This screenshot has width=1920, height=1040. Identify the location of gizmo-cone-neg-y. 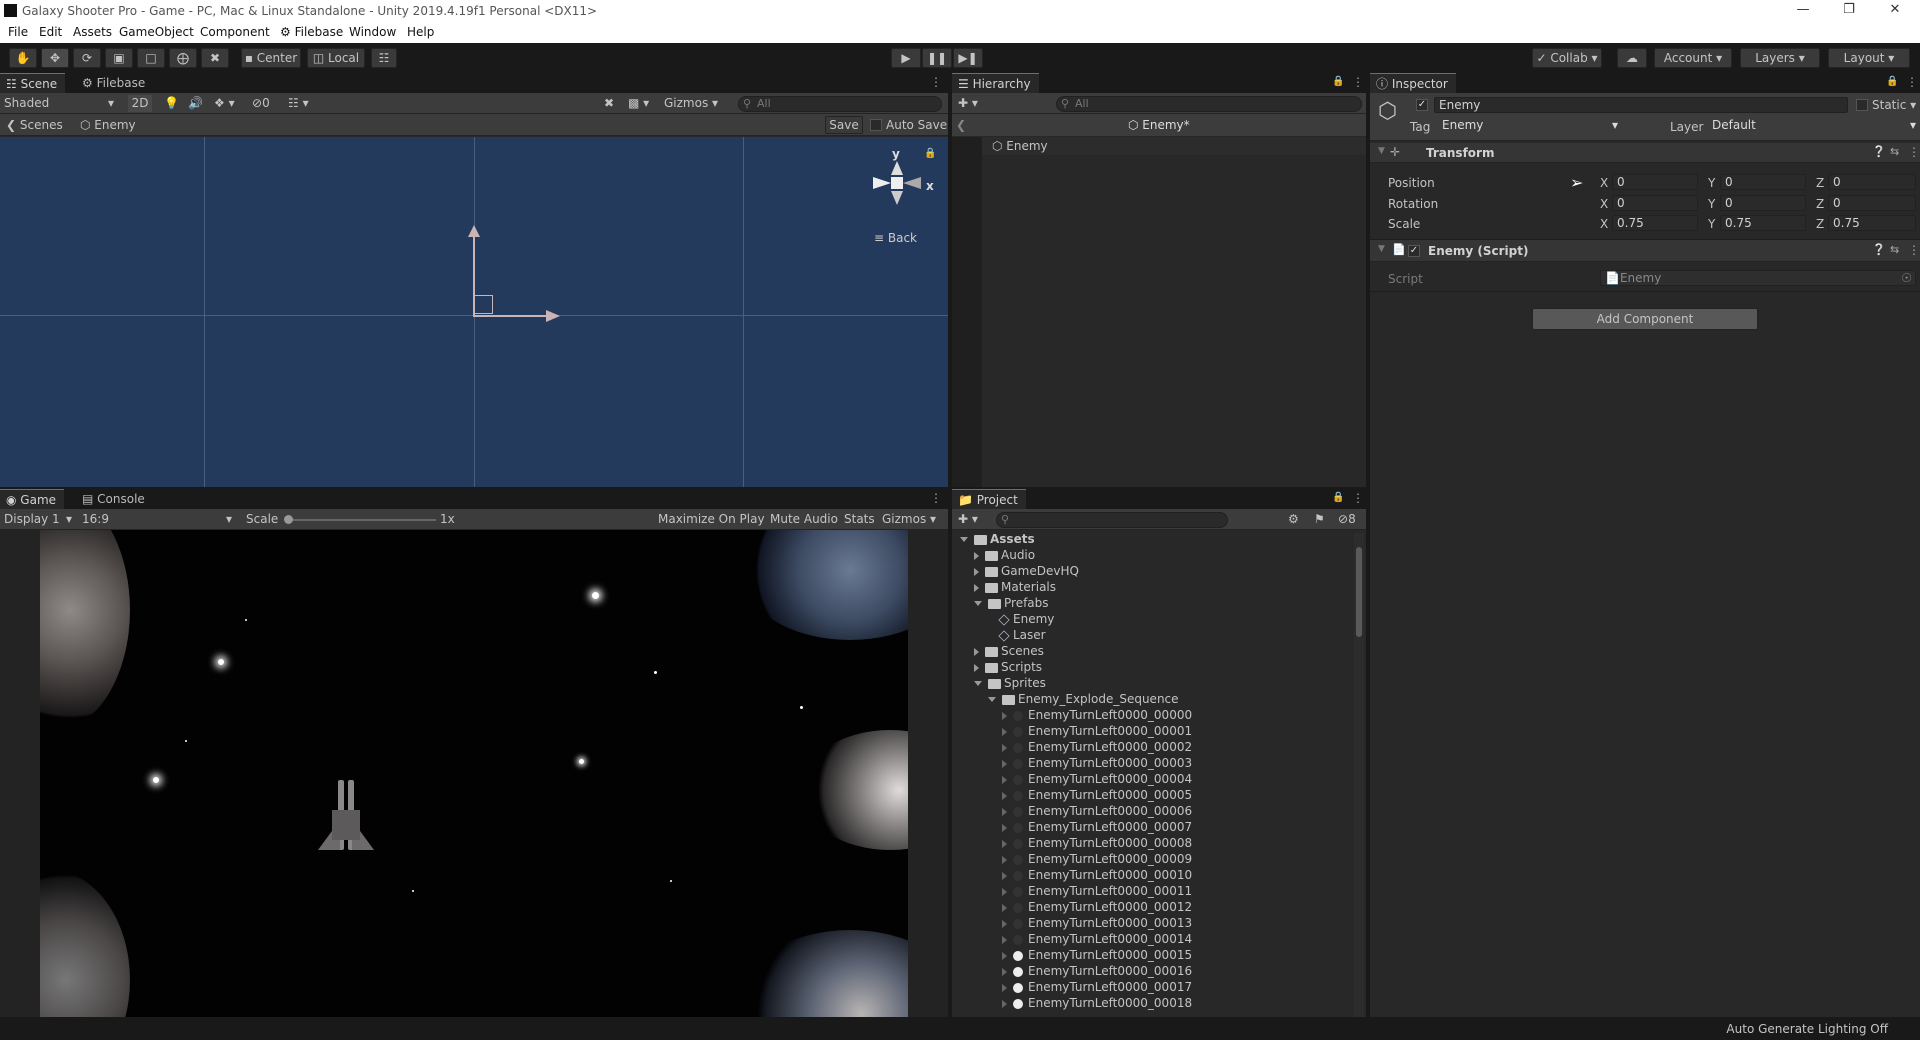
(897, 198).